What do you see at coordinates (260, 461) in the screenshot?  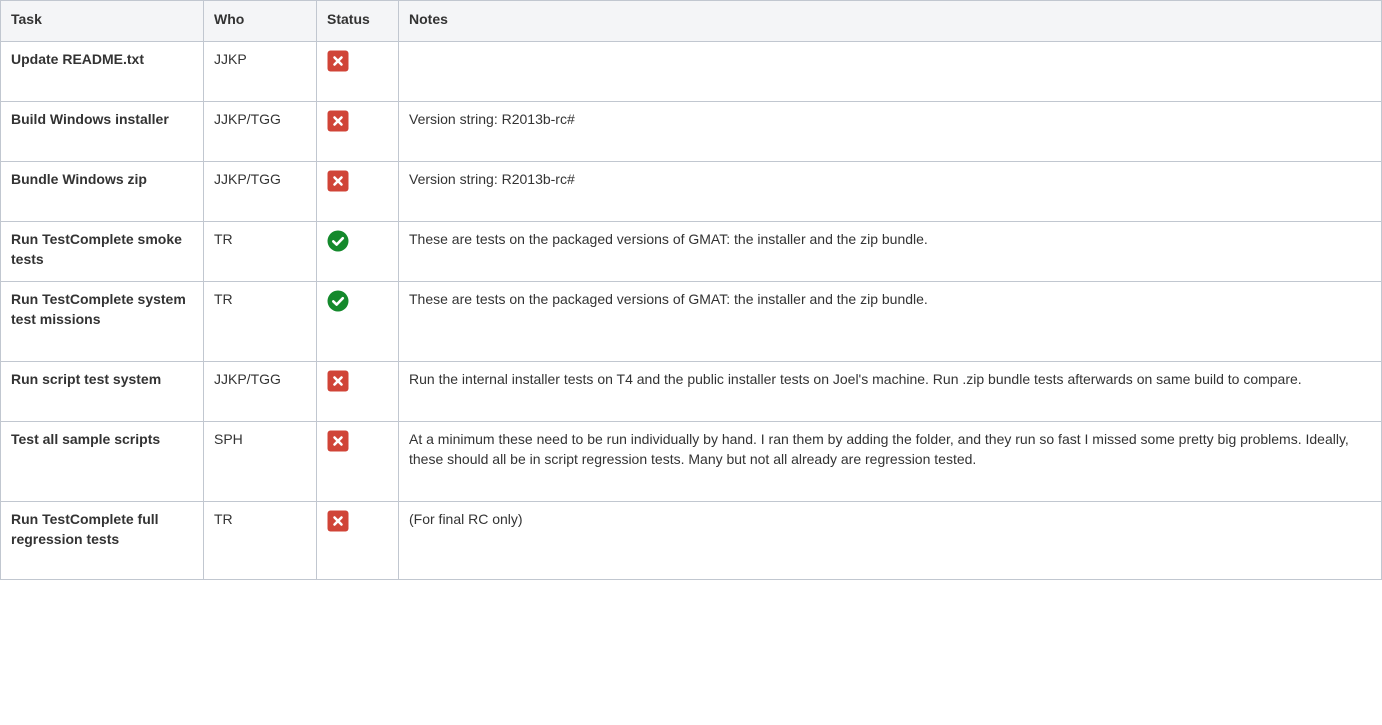 I see `who-cell: SPH` at bounding box center [260, 461].